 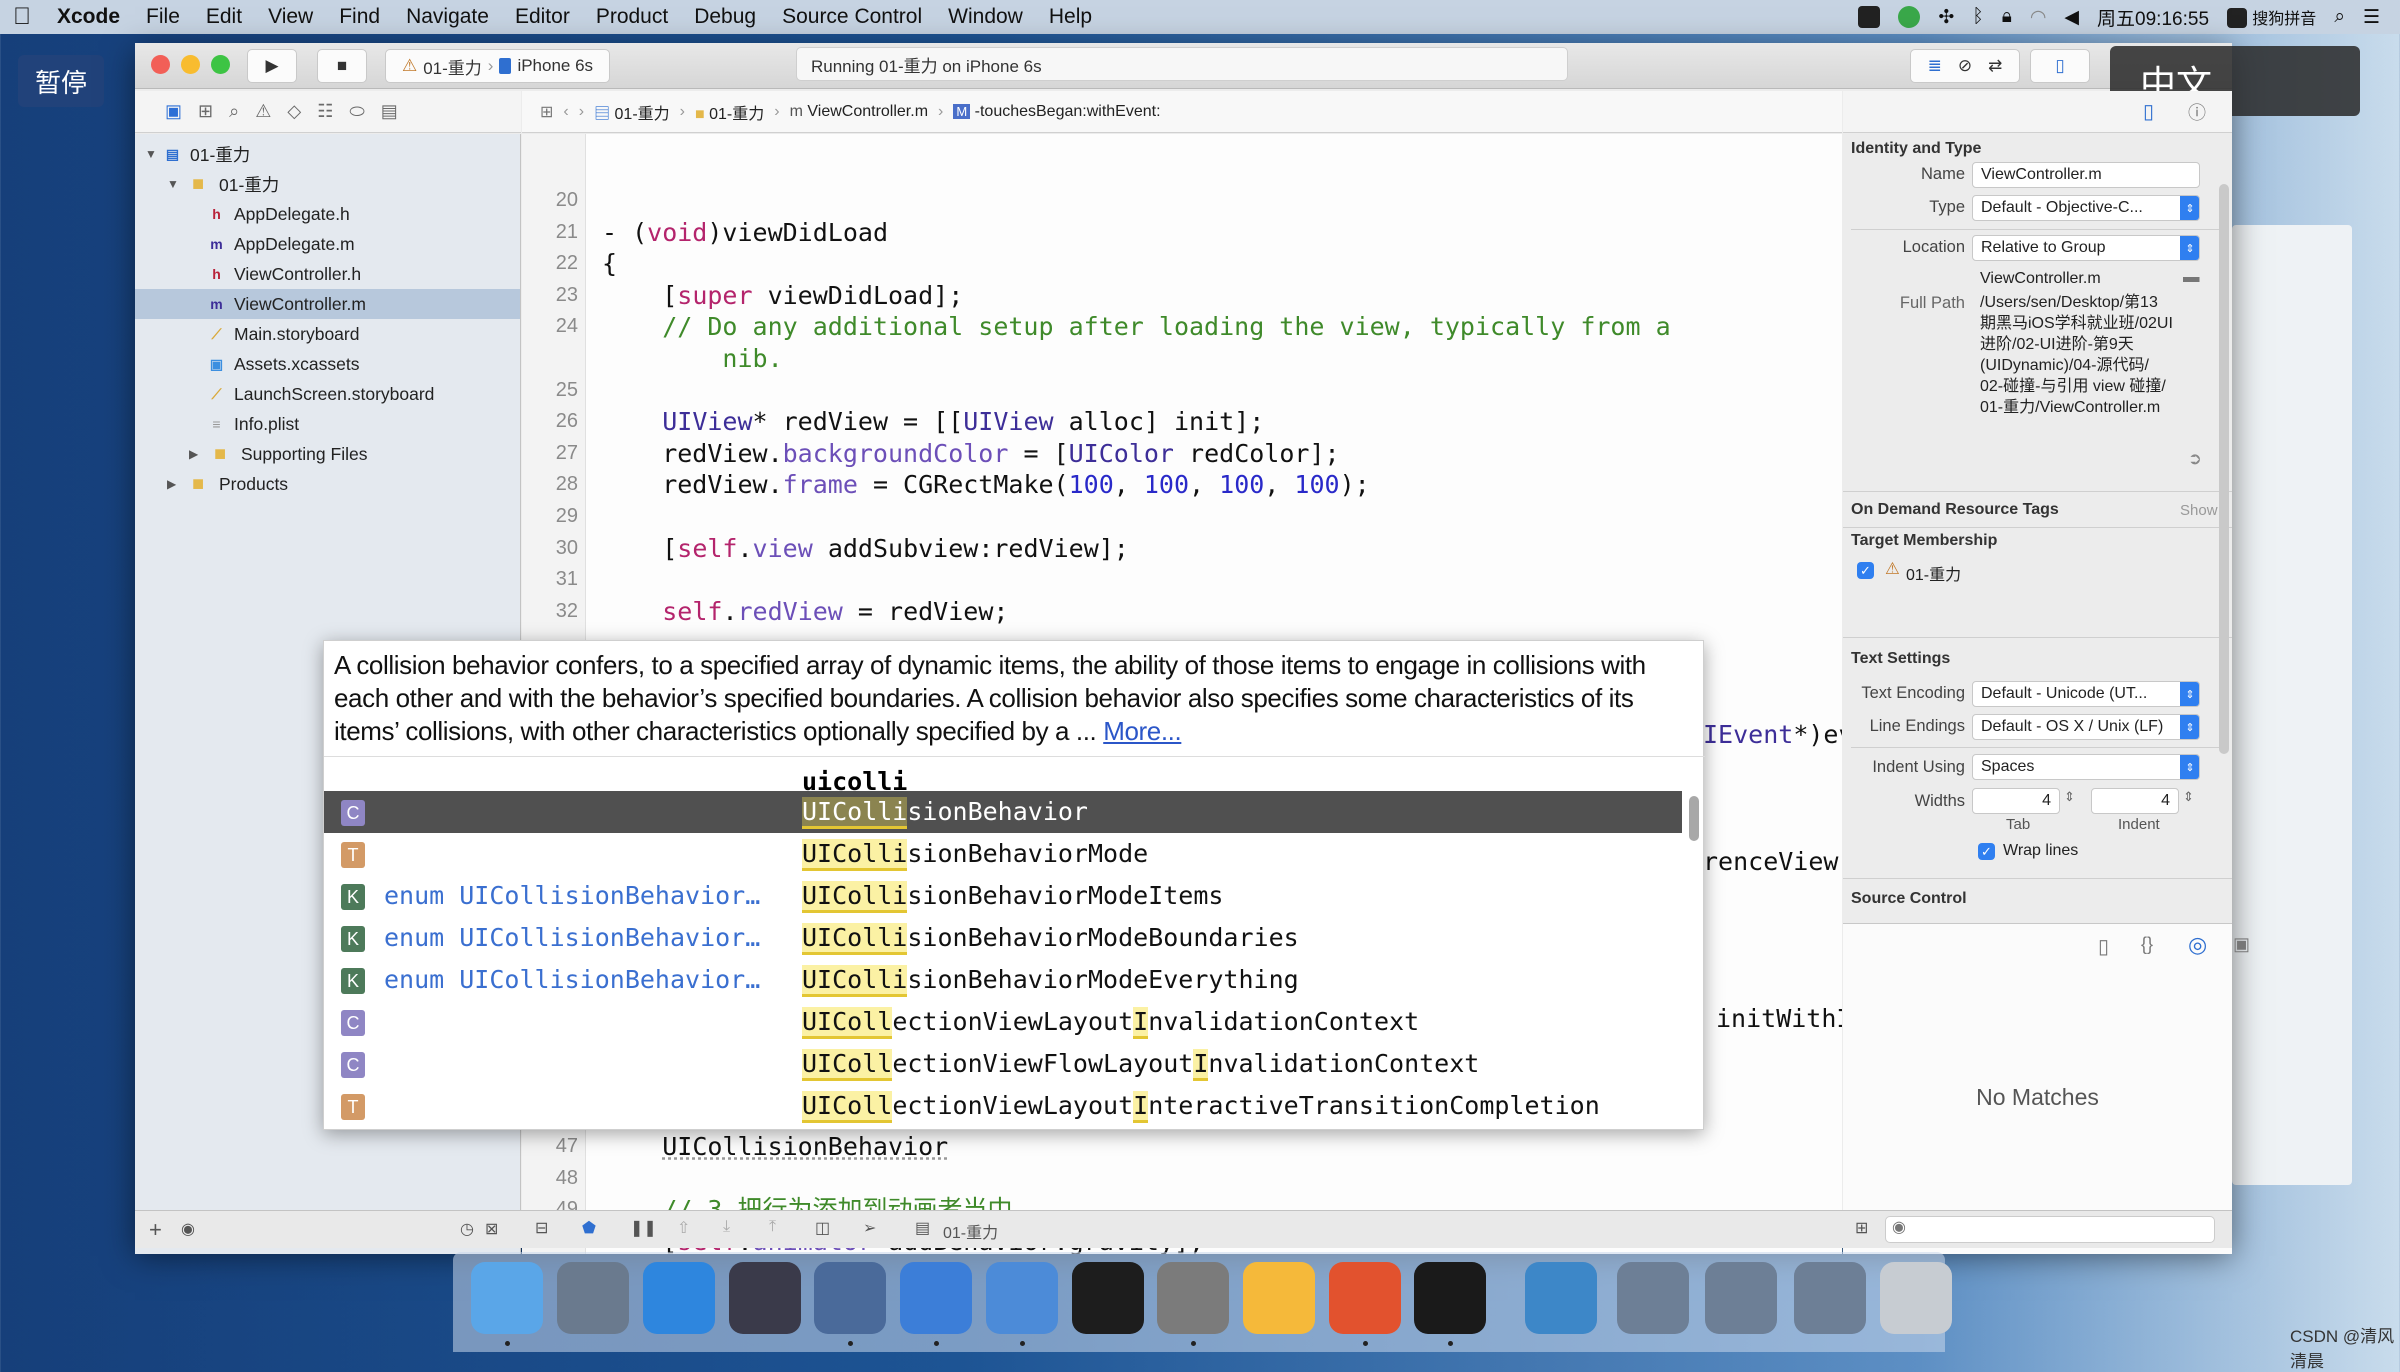 I want to click on indent-width-stepper: ⇕, so click(x=2188, y=797).